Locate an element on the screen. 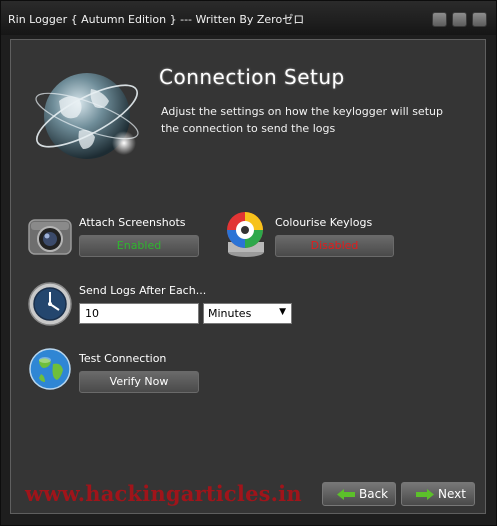  back-button: Back is located at coordinates (359, 494).